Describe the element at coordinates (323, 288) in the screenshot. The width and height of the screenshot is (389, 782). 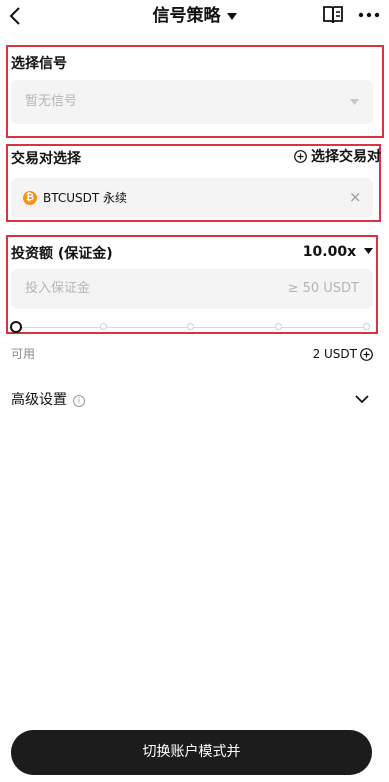
I see `min-amount-hint: ≥ 50 USDT` at that location.